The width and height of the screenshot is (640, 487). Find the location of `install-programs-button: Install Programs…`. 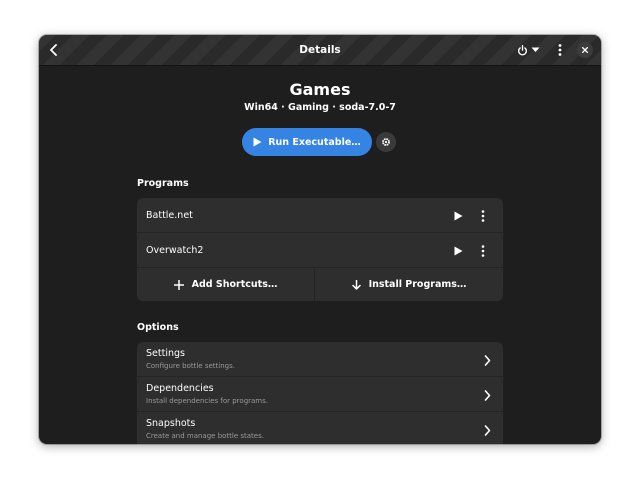

install-programs-button: Install Programs… is located at coordinates (409, 284).